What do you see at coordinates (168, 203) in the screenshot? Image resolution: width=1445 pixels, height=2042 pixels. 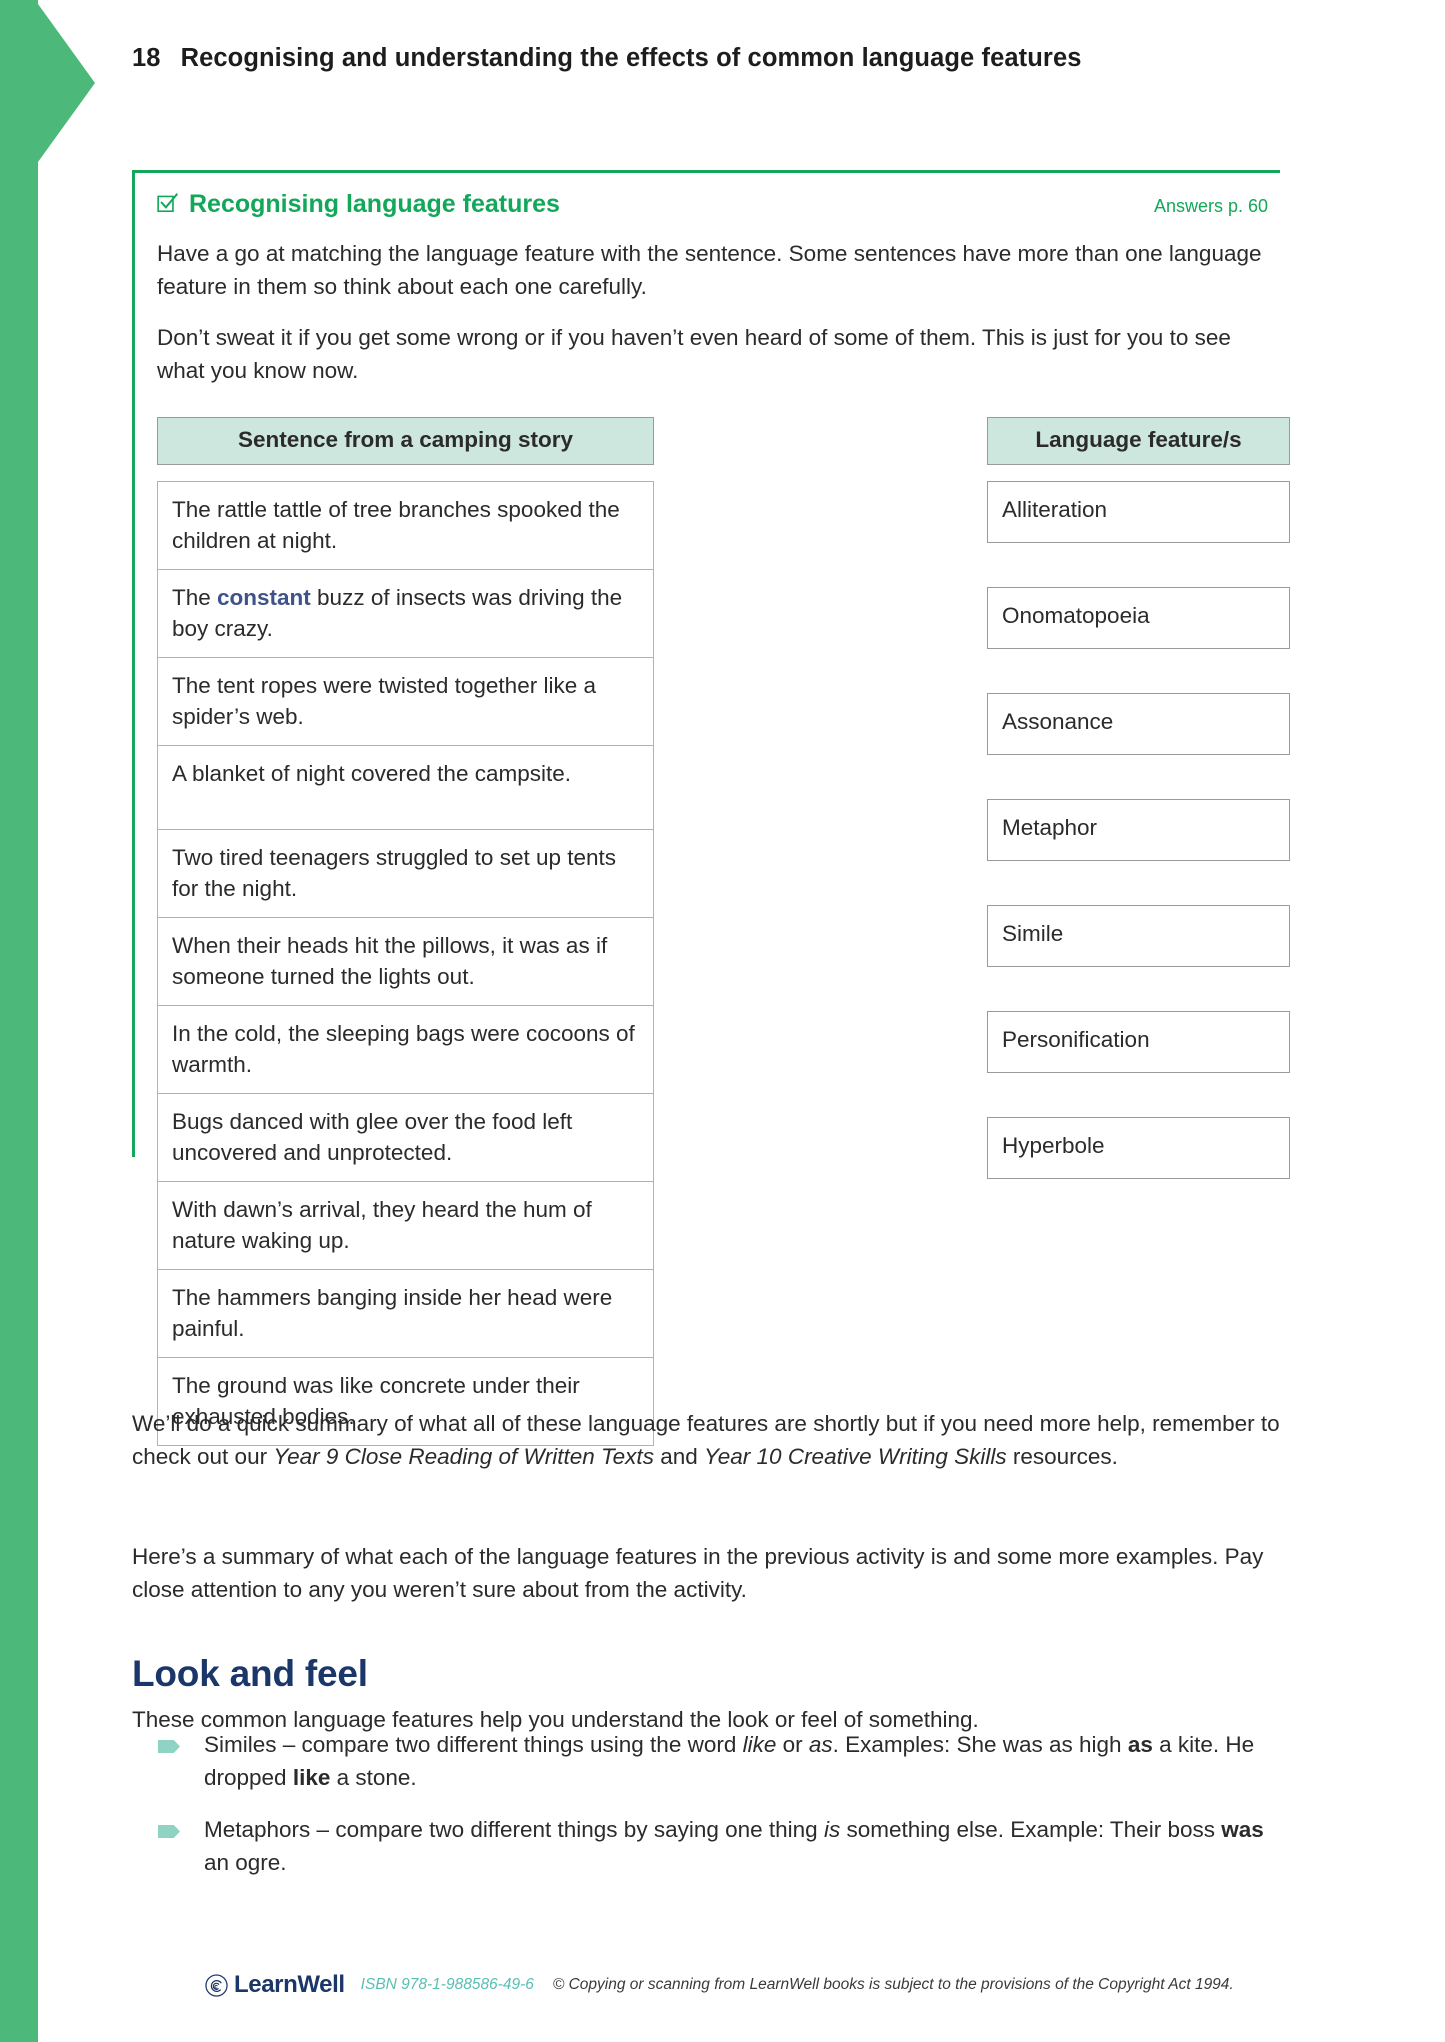 I see `checkbox-ticked-icon` at bounding box center [168, 203].